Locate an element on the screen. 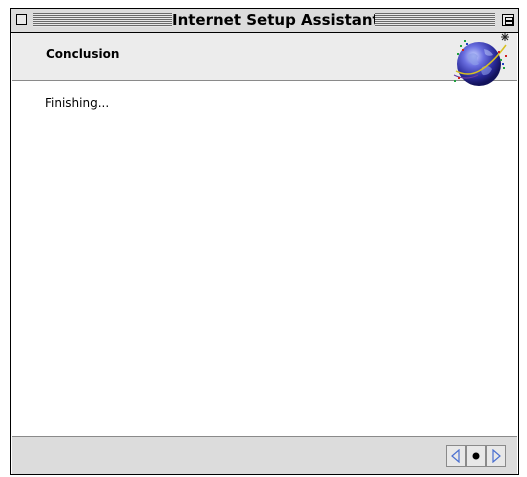 Image resolution: width=527 pixels, height=477 pixels. section-header: Conclusion is located at coordinates (264, 57).